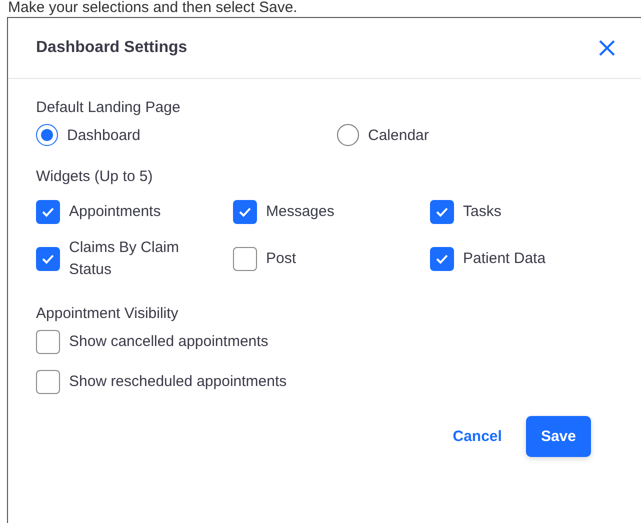  I want to click on checkbox-label: Messages, so click(300, 212).